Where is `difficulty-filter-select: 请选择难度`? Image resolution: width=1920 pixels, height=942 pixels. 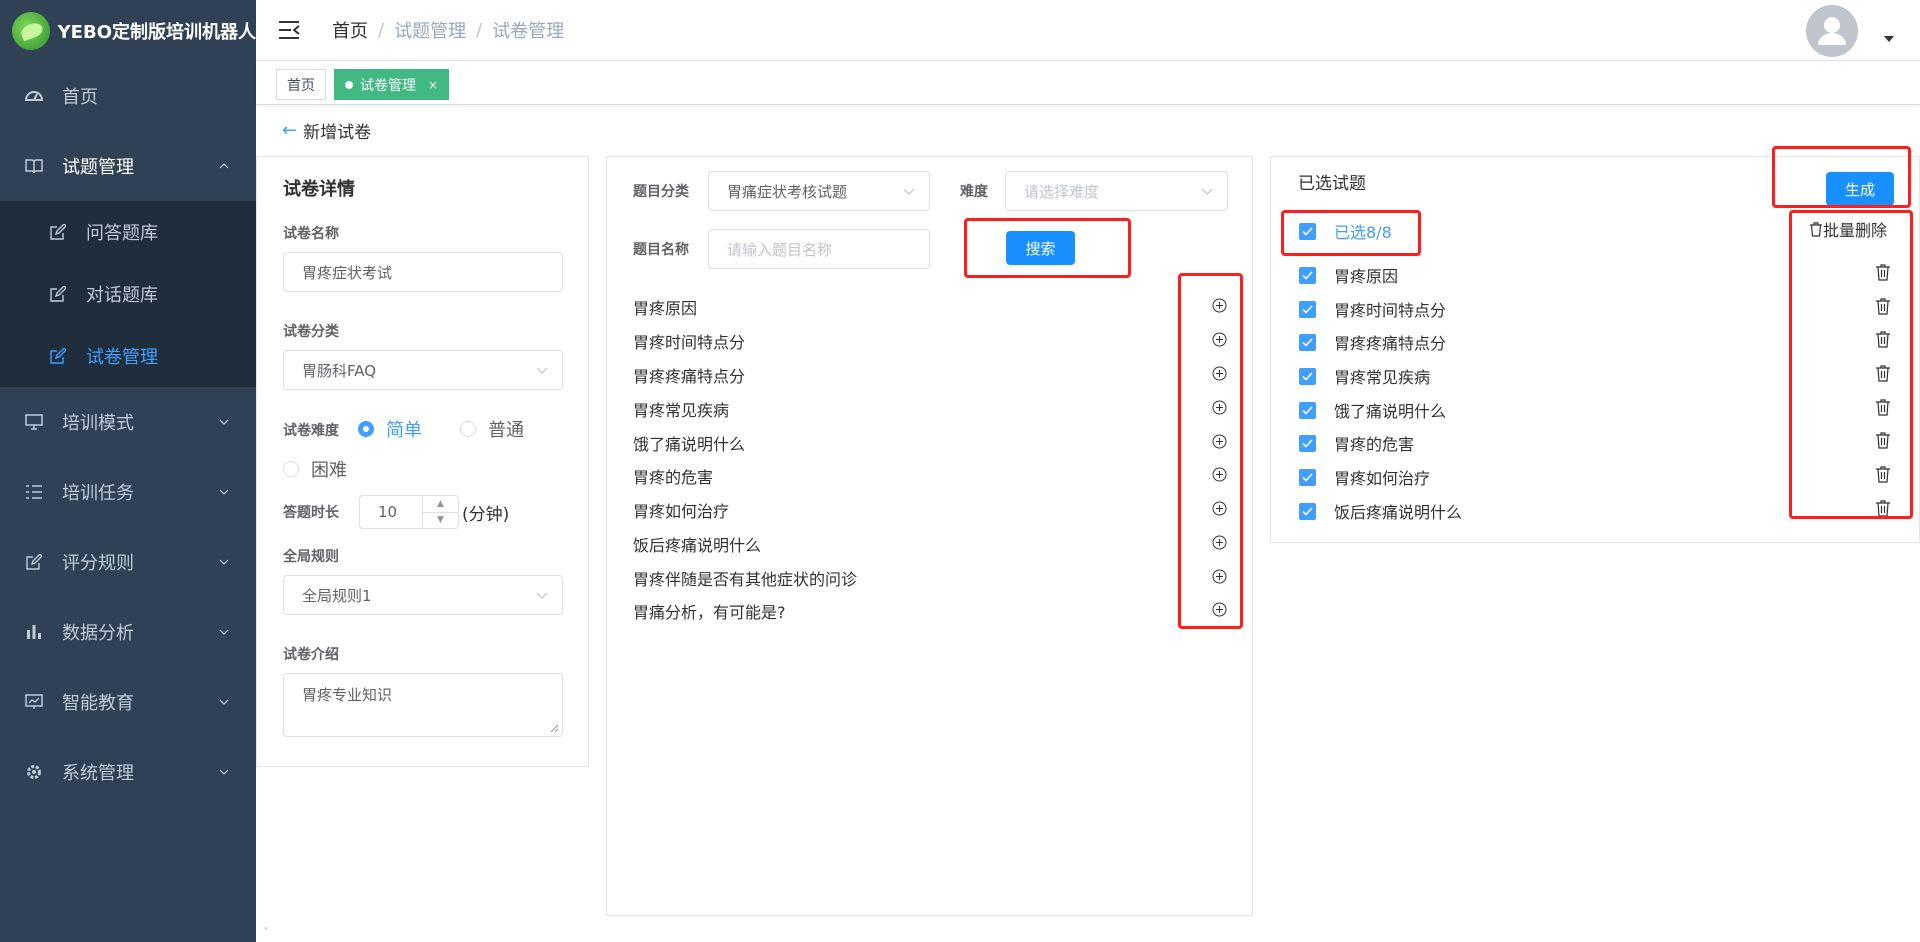 difficulty-filter-select: 请选择难度 is located at coordinates (1116, 191).